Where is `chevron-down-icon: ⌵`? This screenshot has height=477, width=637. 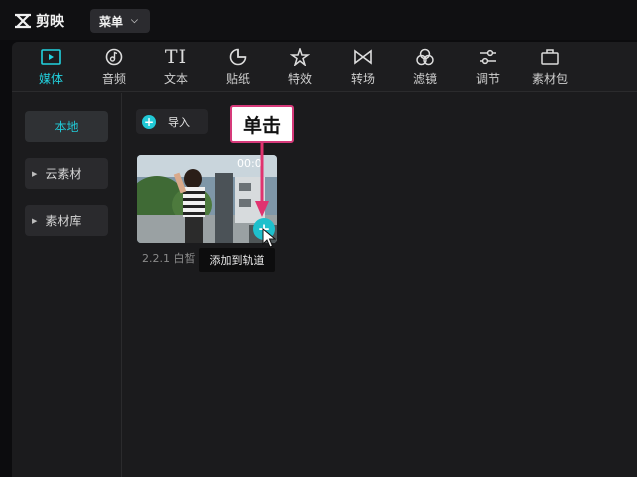 chevron-down-icon: ⌵ is located at coordinates (134, 21).